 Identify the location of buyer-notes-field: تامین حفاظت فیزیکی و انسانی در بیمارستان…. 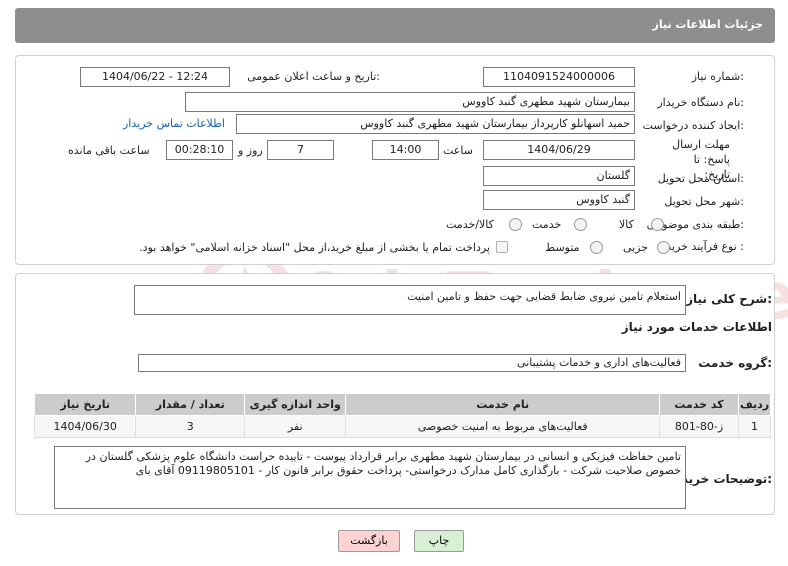
(370, 477).